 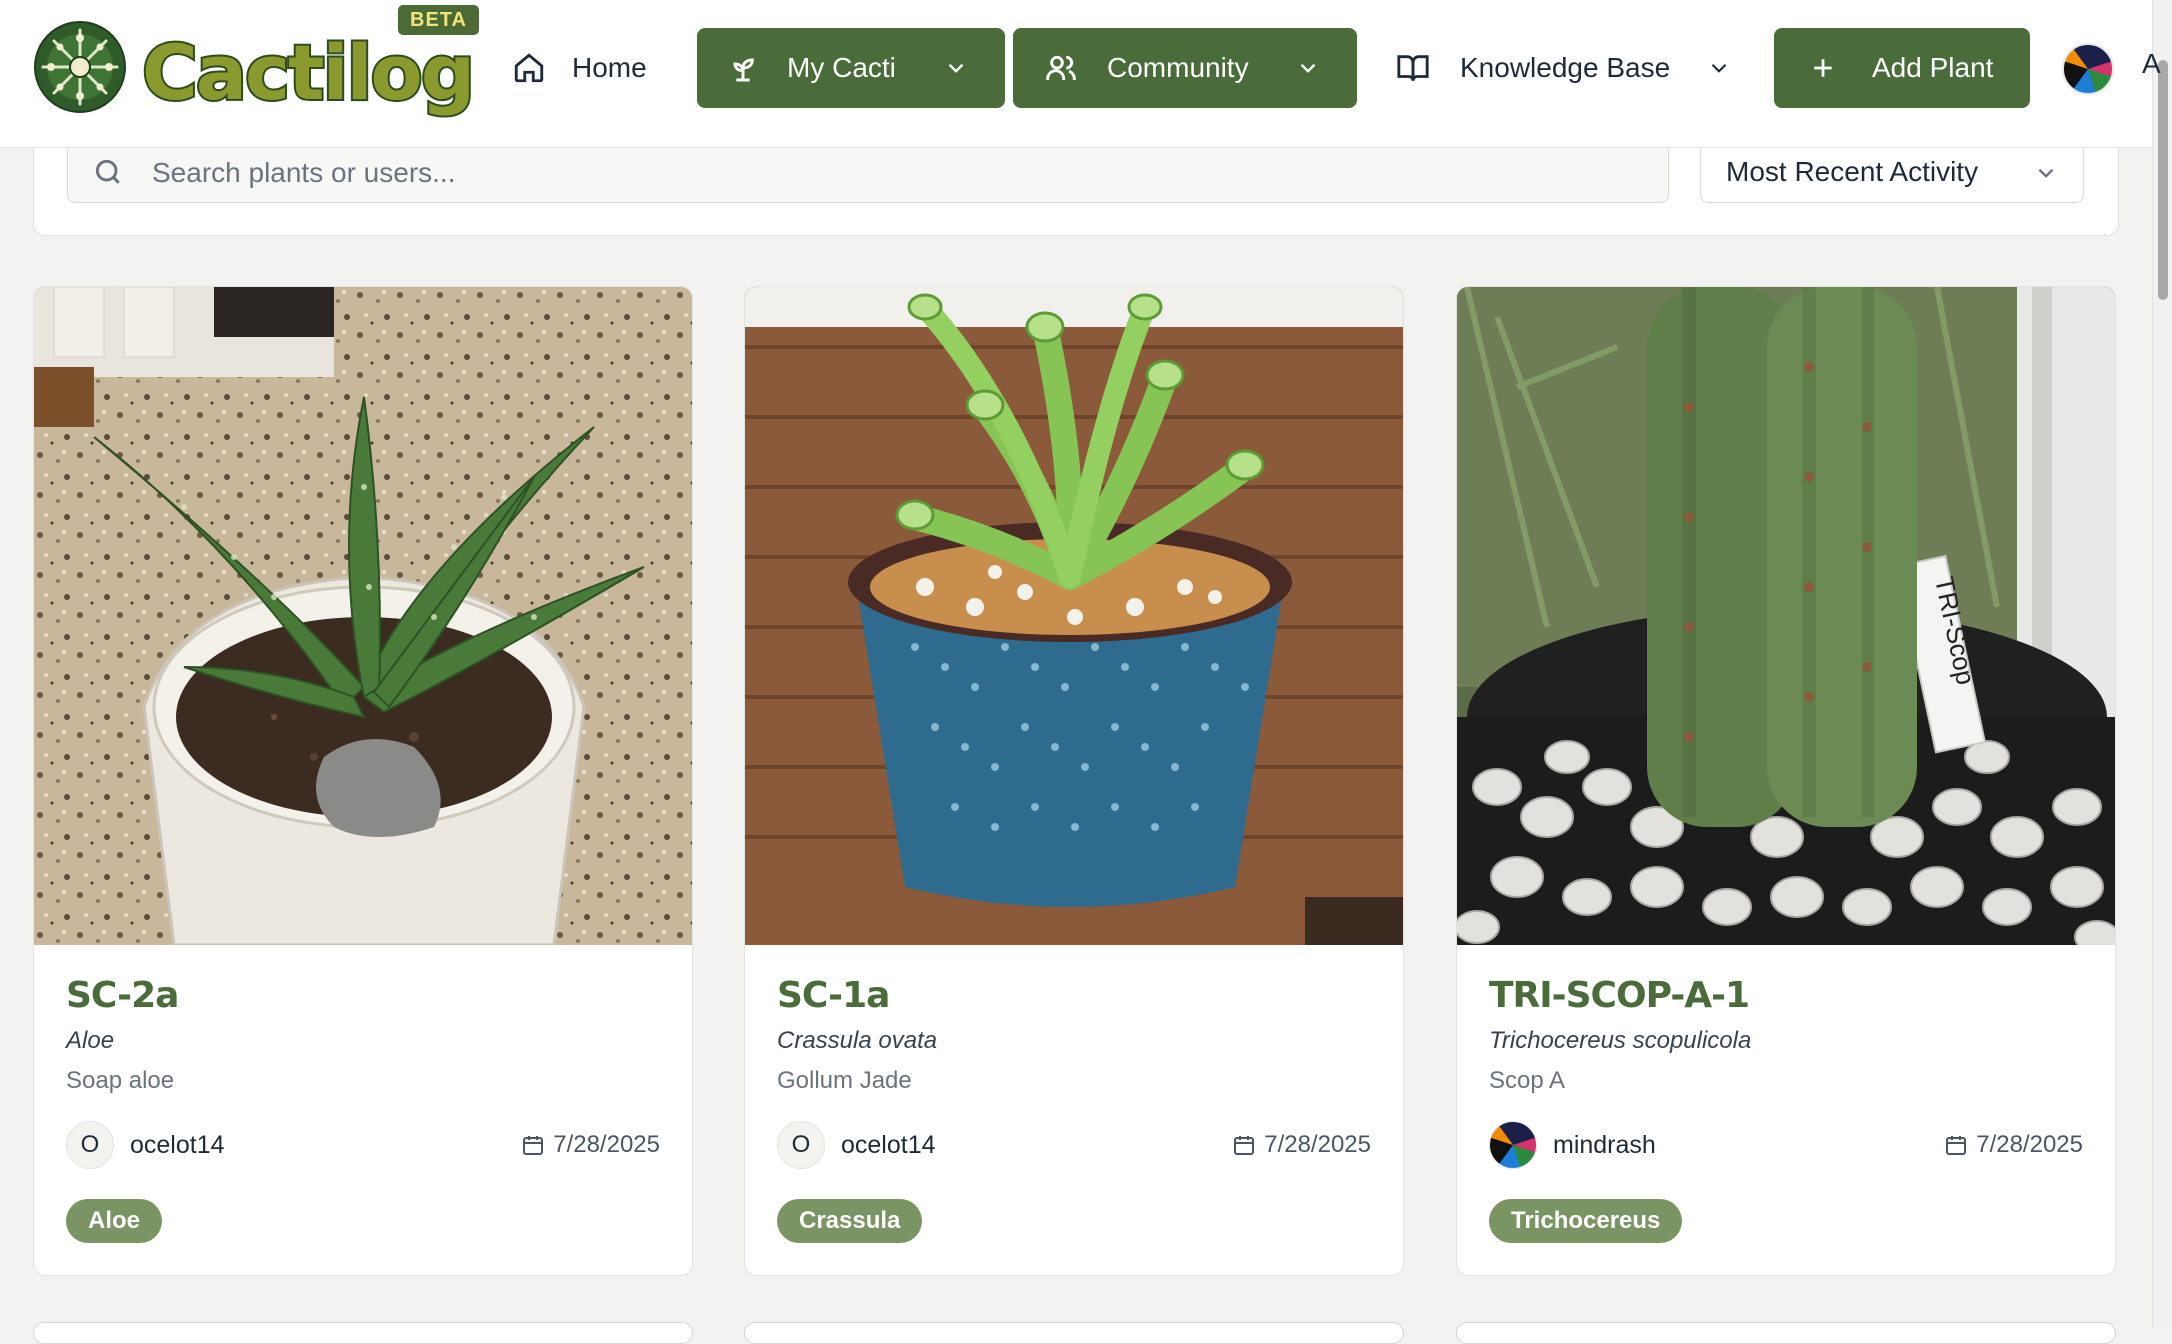 What do you see at coordinates (833, 995) in the screenshot?
I see `plant-name: SC-1a` at bounding box center [833, 995].